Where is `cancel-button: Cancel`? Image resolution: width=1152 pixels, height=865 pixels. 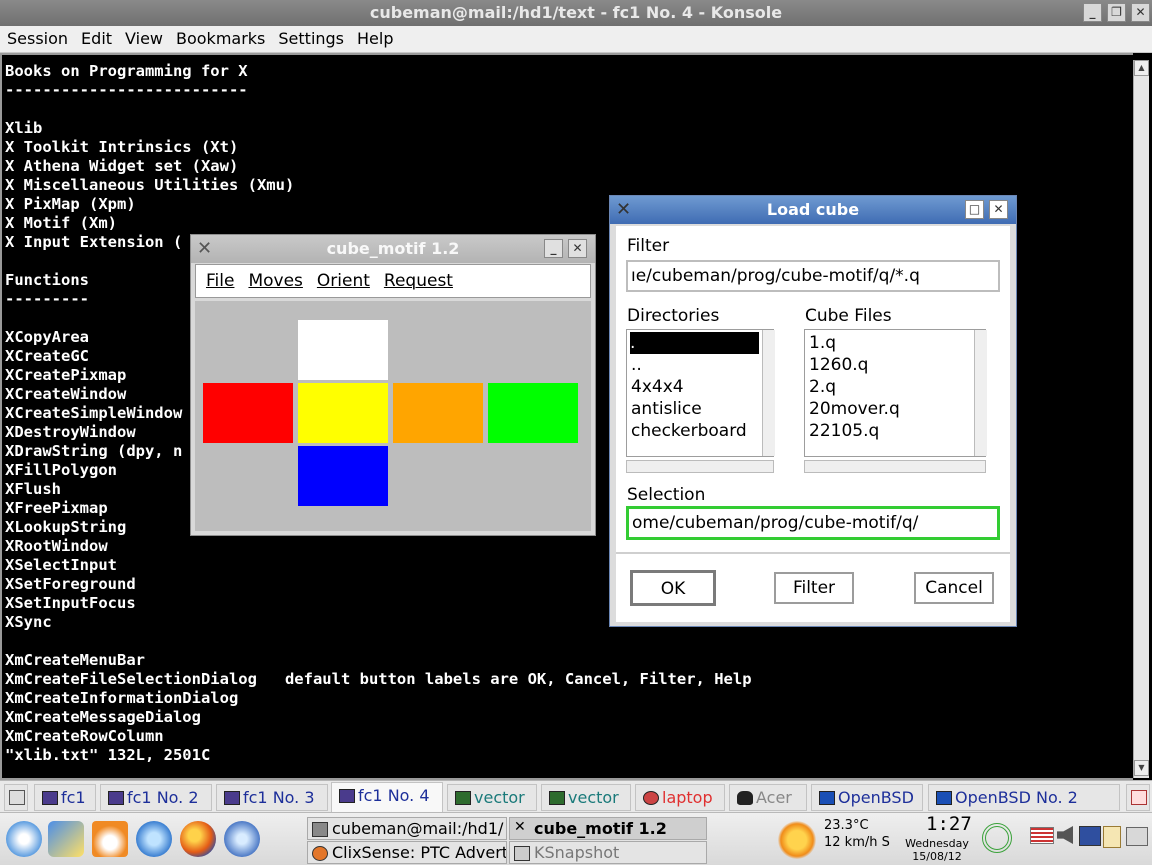
cancel-button: Cancel is located at coordinates (954, 588).